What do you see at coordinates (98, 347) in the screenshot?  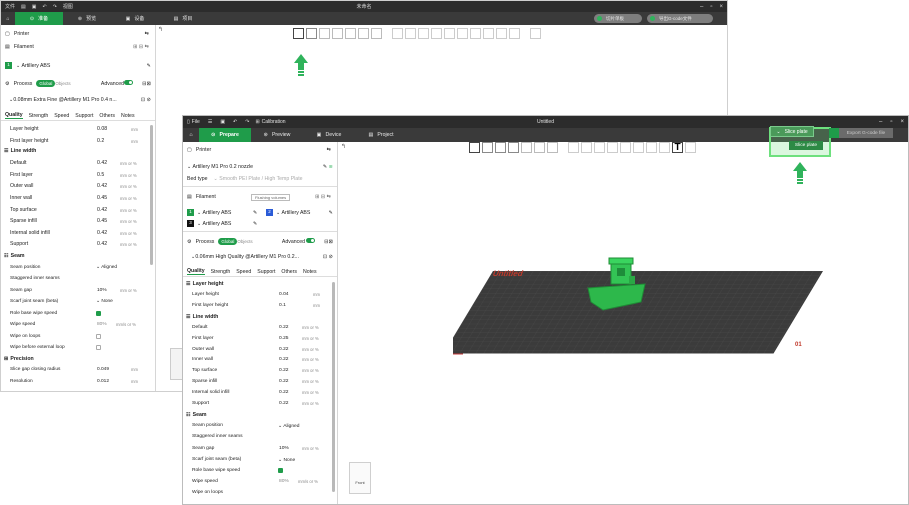 I see `wipe-before-checkbox` at bounding box center [98, 347].